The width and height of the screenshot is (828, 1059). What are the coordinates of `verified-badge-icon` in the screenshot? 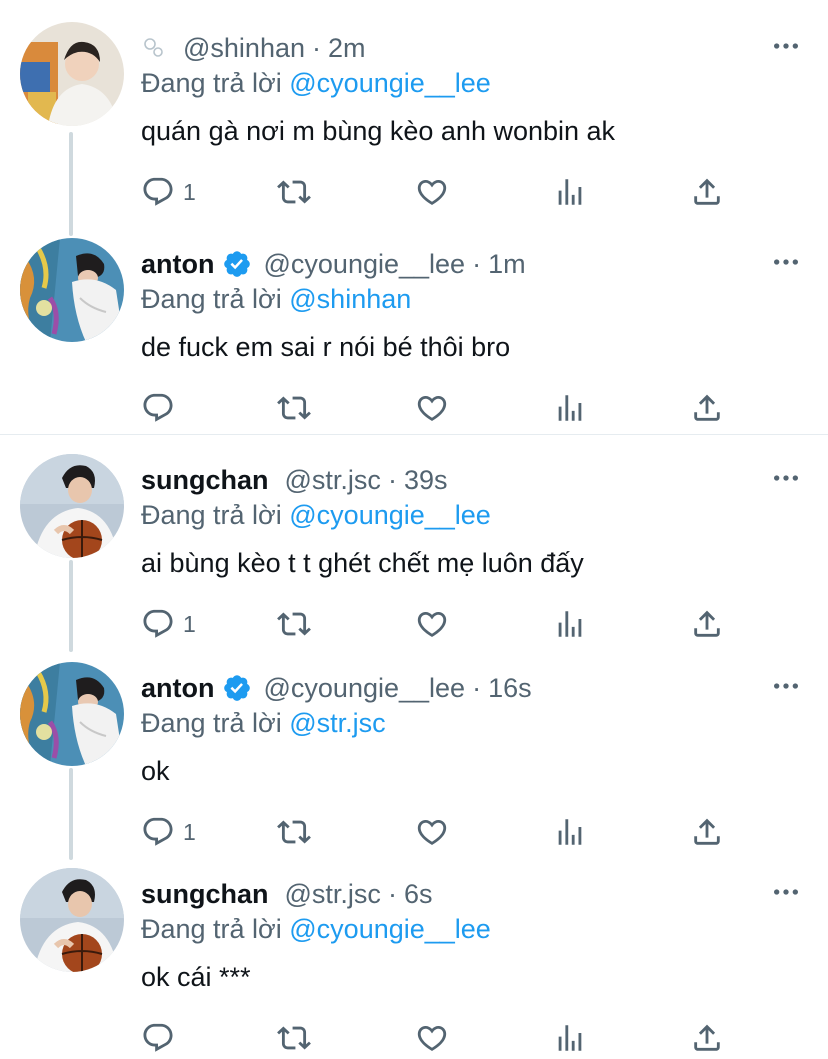 It's located at (237, 688).